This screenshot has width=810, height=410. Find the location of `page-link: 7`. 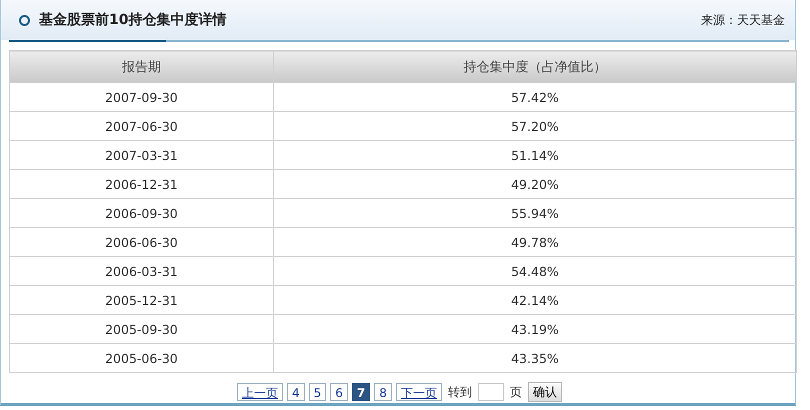

page-link: 7 is located at coordinates (361, 392).